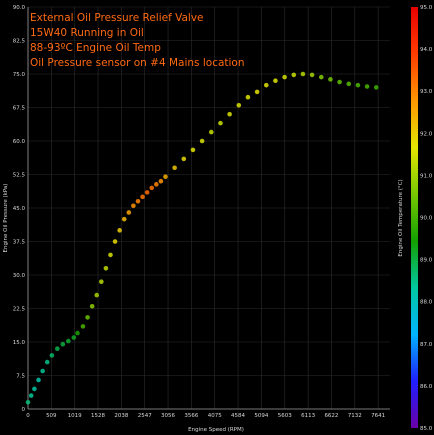  I want to click on colorbar-tick-label: 87.0, so click(426, 345).